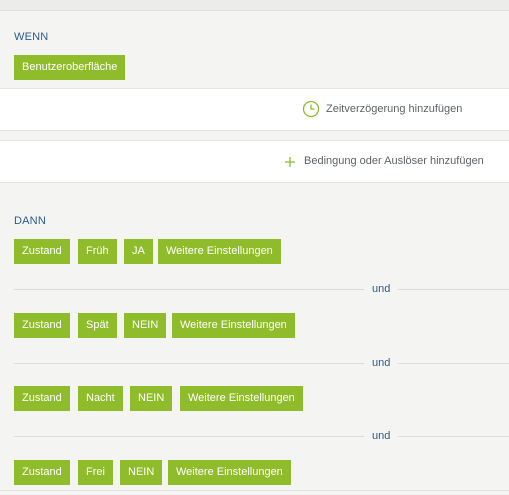 Image resolution: width=509 pixels, height=495 pixels. What do you see at coordinates (254, 161) in the screenshot?
I see `condition-panel: Bedingung oder Auslöser hinzufügen` at bounding box center [254, 161].